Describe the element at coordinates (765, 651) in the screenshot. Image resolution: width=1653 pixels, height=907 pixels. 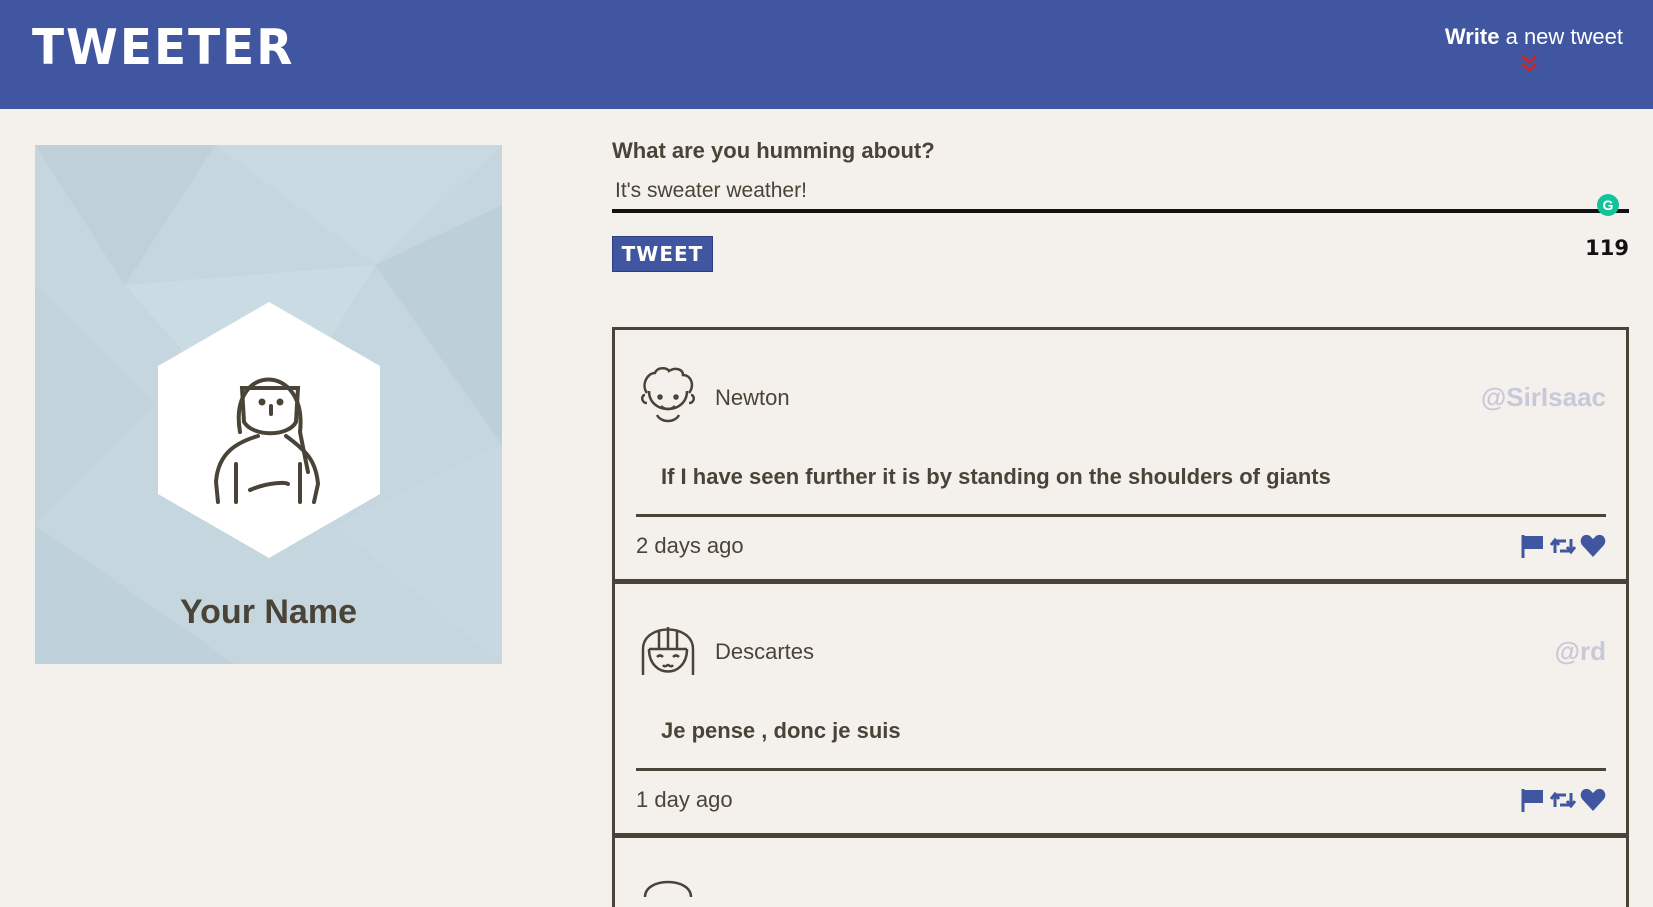
I see `tweet-author: Descartes` at that location.